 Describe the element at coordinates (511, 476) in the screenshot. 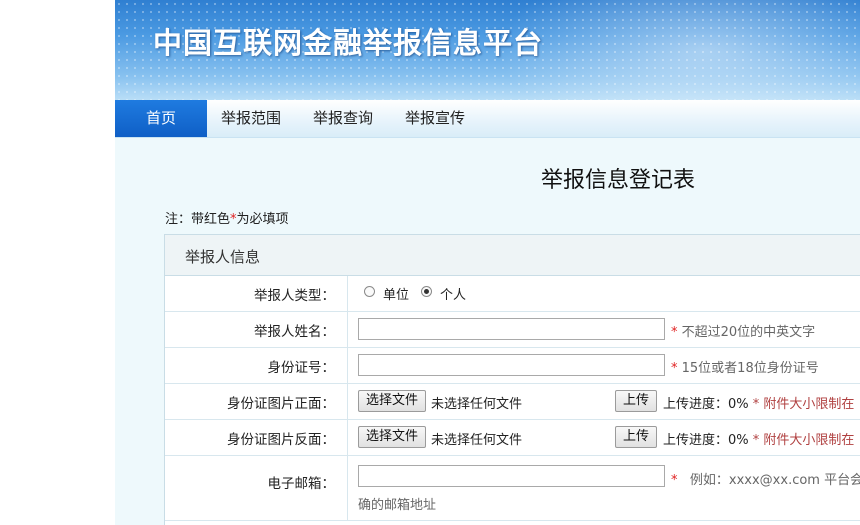

I see `email-input` at that location.